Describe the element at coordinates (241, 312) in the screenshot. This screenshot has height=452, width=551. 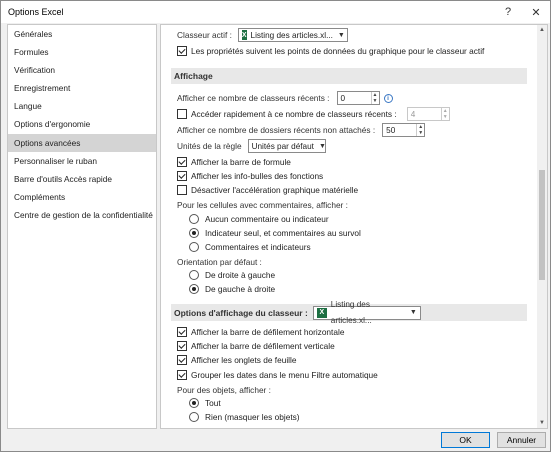
I see `workbook-display-header-label: Options d'affichage du classeur :` at that location.